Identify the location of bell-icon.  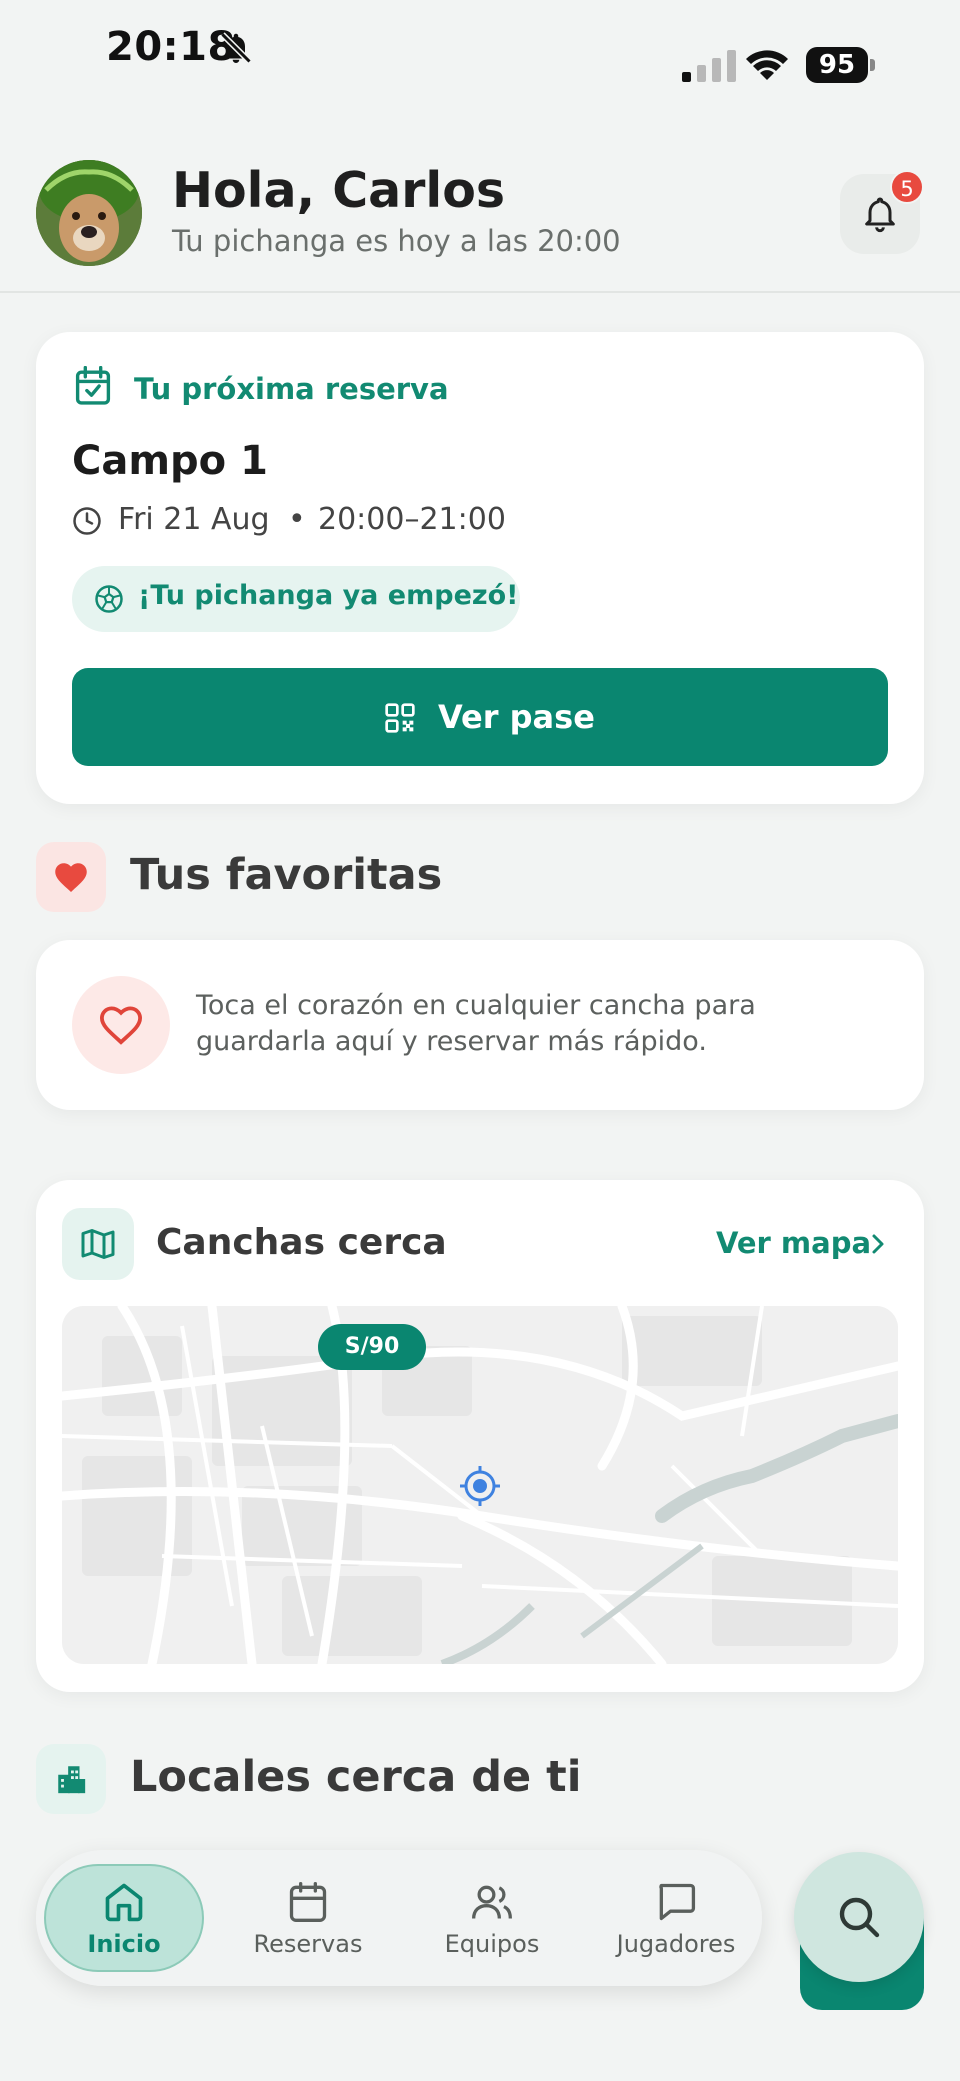
(880, 215).